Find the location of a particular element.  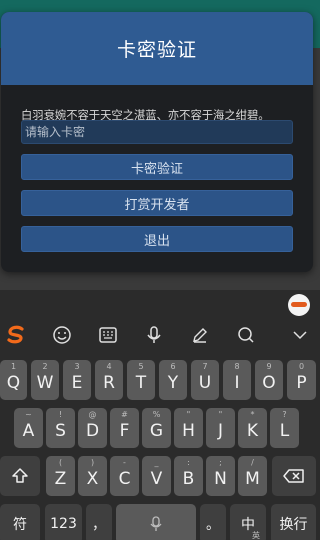

key-c: -C is located at coordinates (124, 476).